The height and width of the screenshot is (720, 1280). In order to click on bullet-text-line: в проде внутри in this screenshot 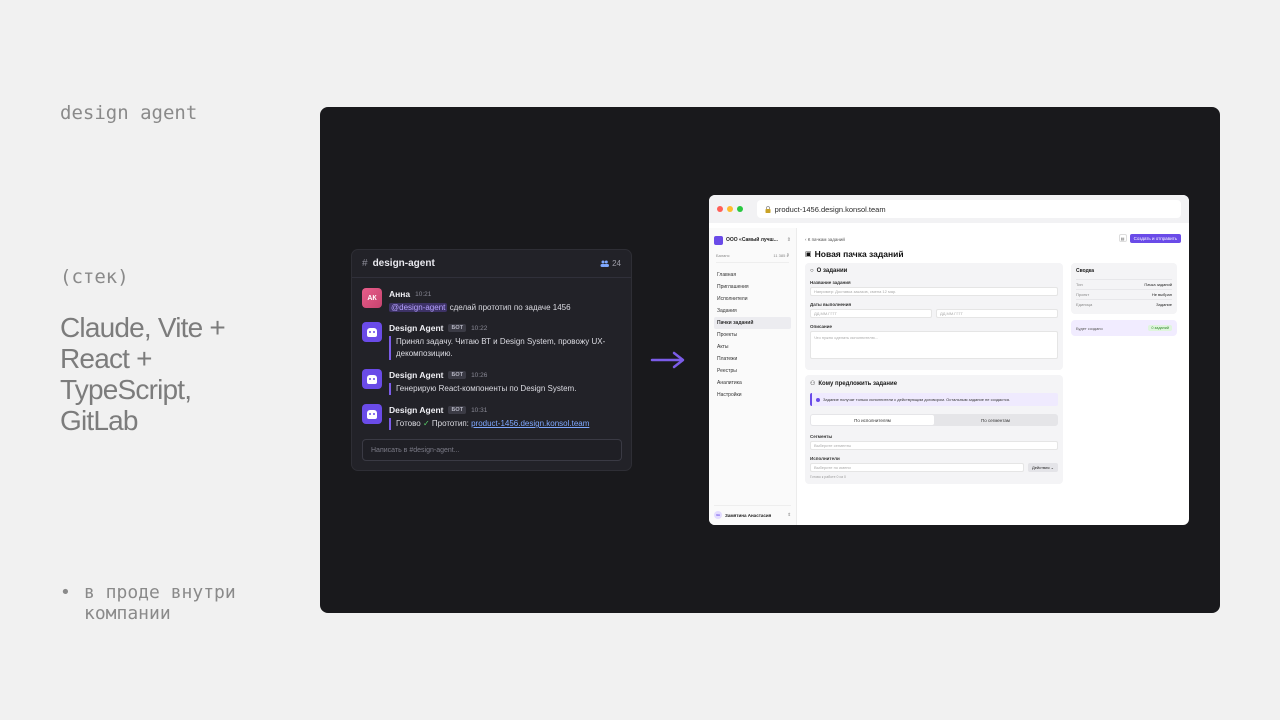, I will do `click(160, 592)`.